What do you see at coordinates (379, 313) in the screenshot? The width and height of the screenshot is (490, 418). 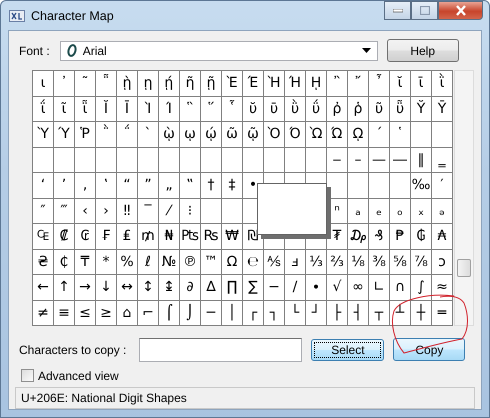 I see `character-cell: ┬` at bounding box center [379, 313].